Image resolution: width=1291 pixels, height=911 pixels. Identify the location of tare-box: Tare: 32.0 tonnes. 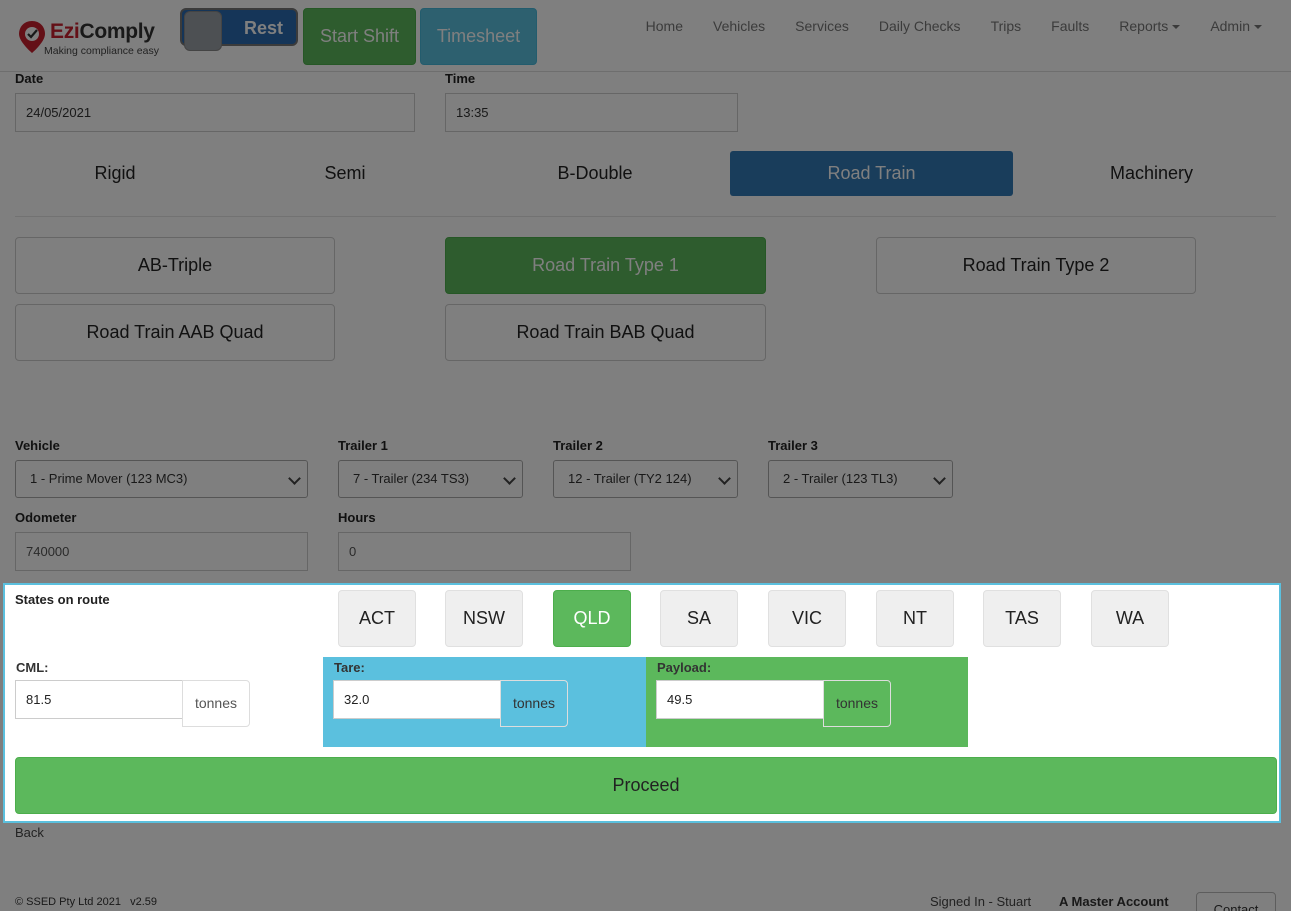
(485, 702).